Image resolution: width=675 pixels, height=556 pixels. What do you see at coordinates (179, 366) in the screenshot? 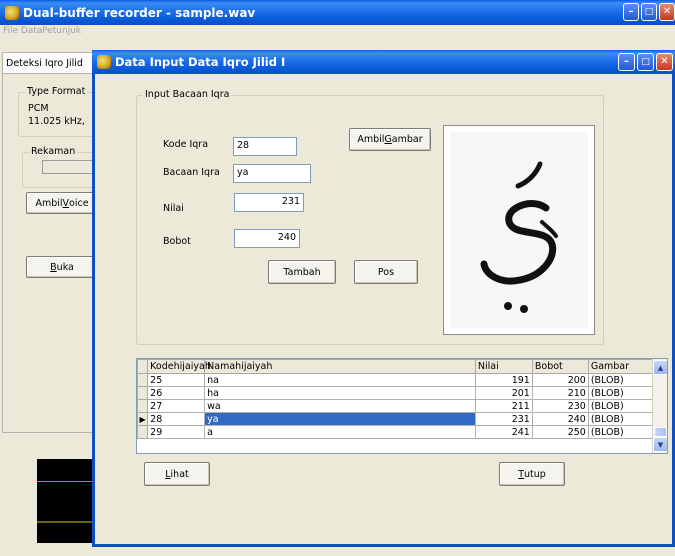
I see `col-kodehijaiyah: Kodehijaiyah` at bounding box center [179, 366].